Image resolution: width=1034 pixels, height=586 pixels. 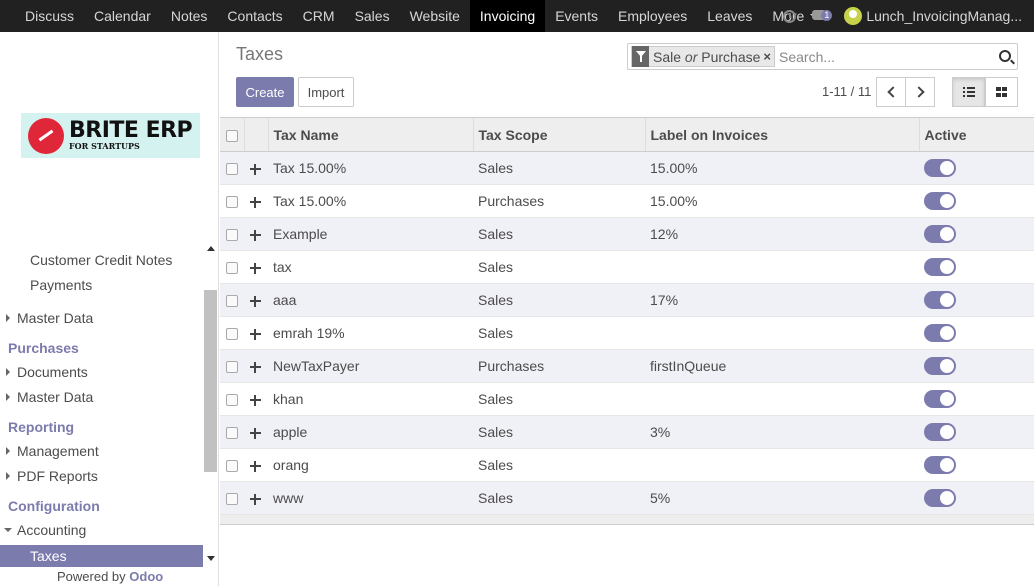 I want to click on table-row: Example Sales 12%, so click(x=627, y=234).